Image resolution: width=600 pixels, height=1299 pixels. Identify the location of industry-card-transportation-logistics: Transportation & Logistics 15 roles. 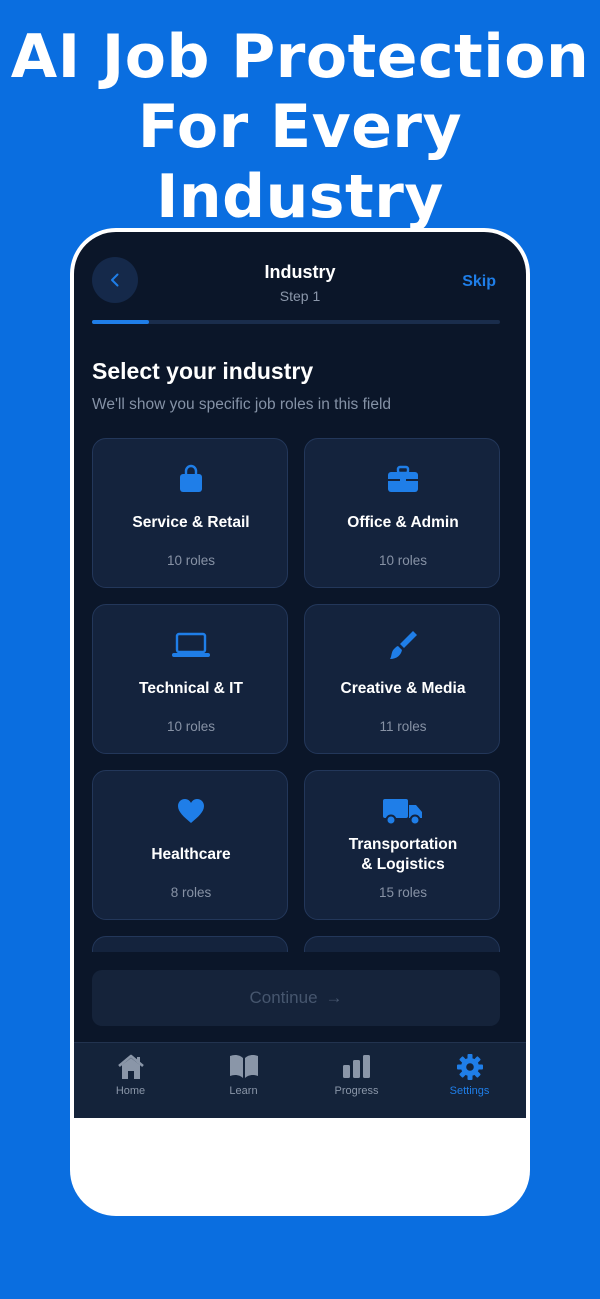
(402, 845).